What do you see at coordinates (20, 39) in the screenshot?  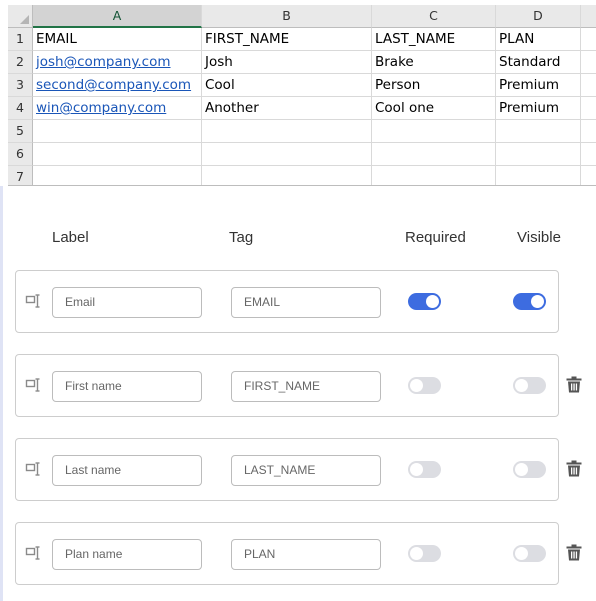 I see `row-number: 1` at bounding box center [20, 39].